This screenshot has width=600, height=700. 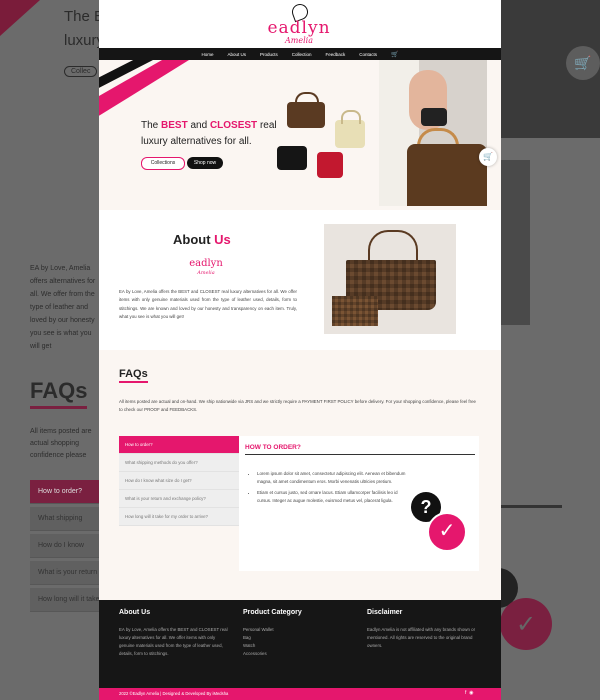 I want to click on collections-button: Collections, so click(x=163, y=163).